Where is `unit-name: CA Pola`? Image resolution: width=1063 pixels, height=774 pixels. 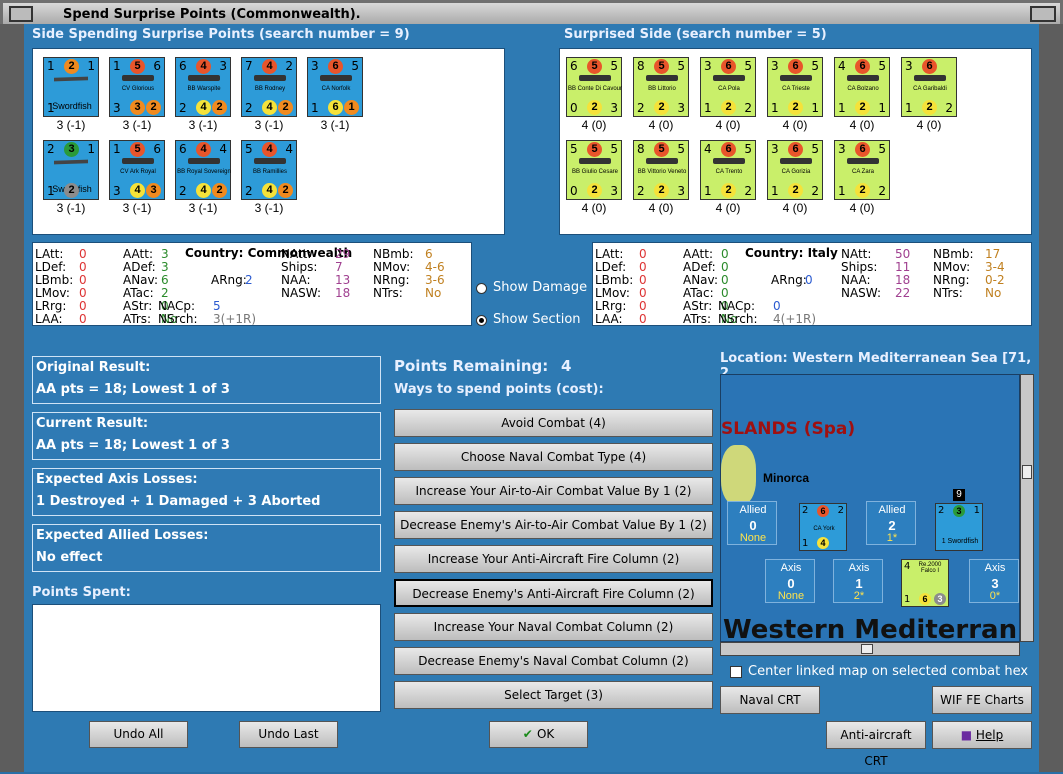
unit-name: CA Pola is located at coordinates (729, 89).